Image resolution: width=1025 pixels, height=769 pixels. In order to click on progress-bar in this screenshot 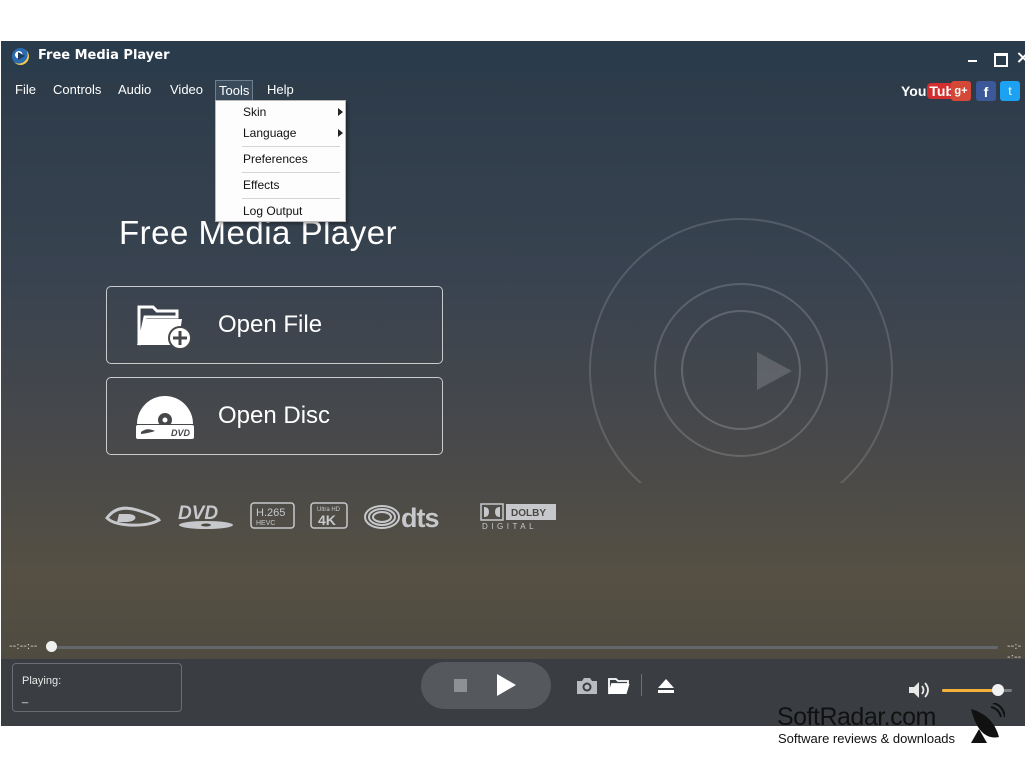, I will do `click(522, 647)`.